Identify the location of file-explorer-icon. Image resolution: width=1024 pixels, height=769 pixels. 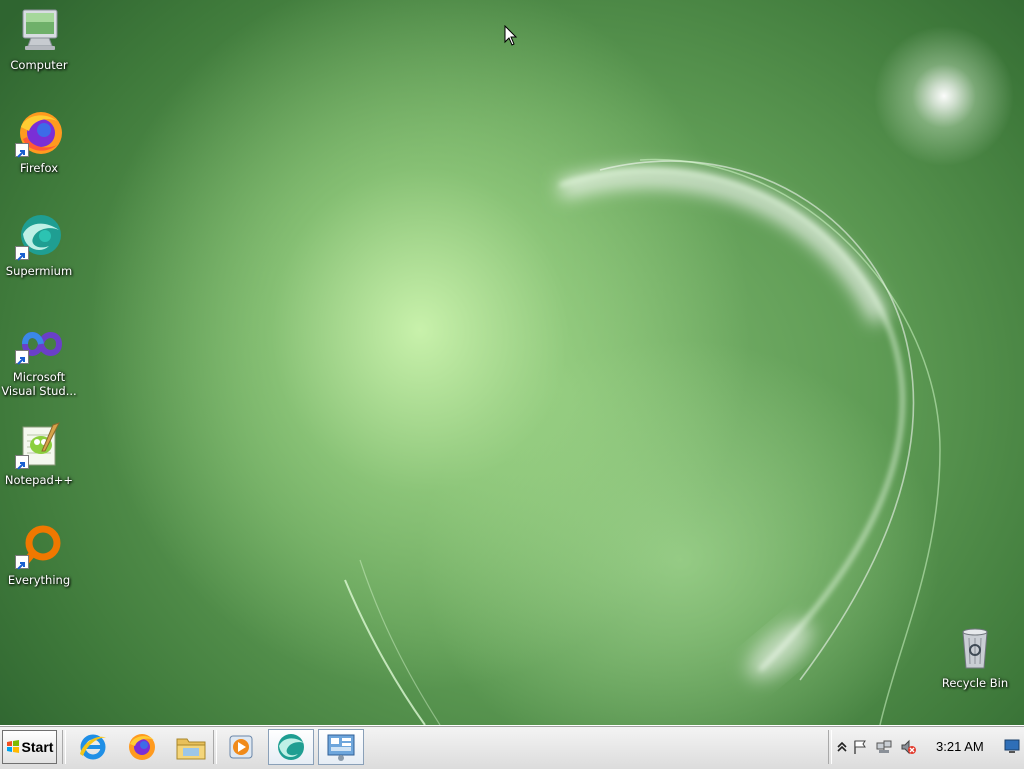
(191, 749).